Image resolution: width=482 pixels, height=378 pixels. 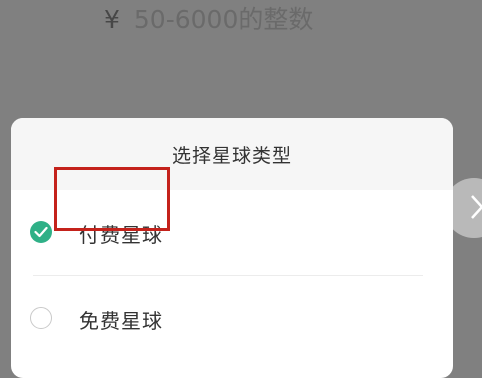 What do you see at coordinates (121, 321) in the screenshot?
I see `option-label-free: 免费星球` at bounding box center [121, 321].